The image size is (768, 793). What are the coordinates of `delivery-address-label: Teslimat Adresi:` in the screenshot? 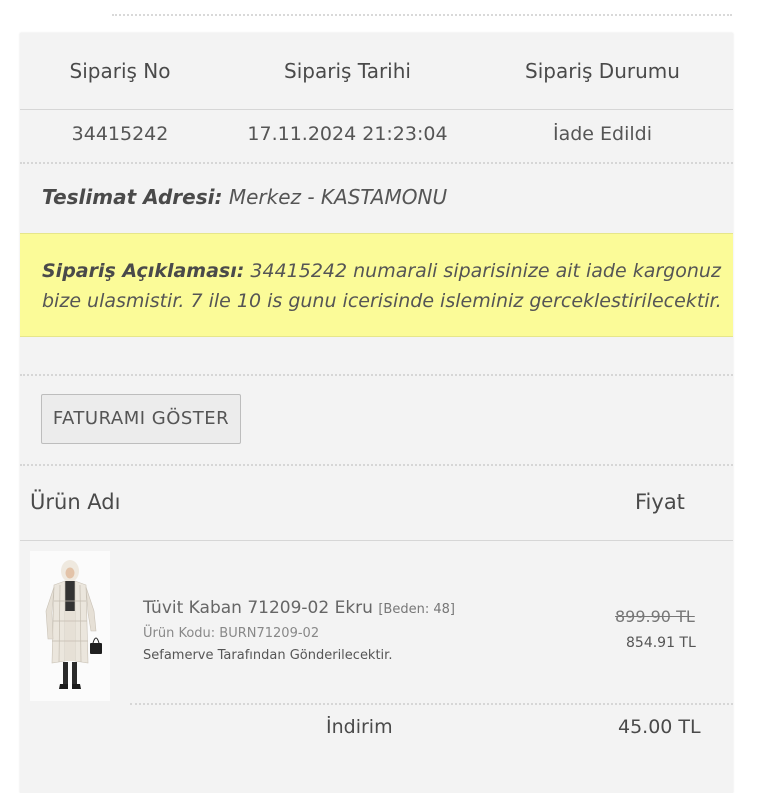 It's located at (132, 197).